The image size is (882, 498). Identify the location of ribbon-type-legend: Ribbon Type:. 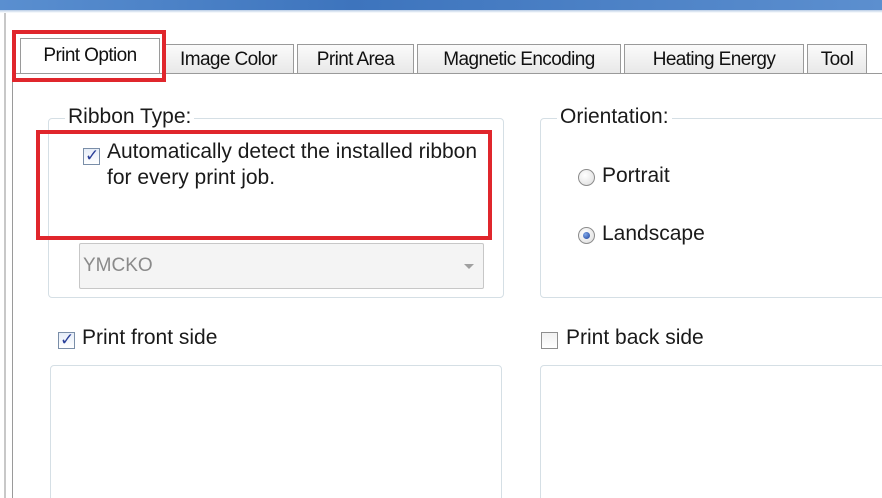
(130, 117).